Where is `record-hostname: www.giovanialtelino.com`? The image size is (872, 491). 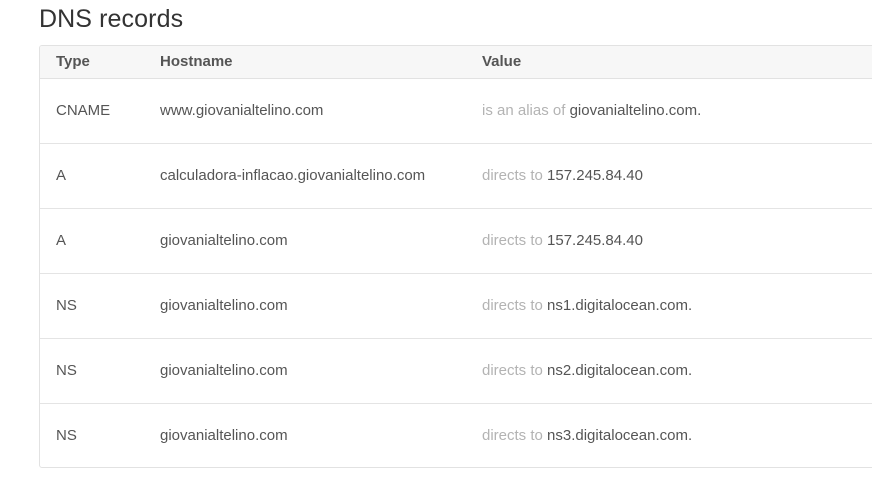
record-hostname: www.giovanialtelino.com is located at coordinates (242, 110).